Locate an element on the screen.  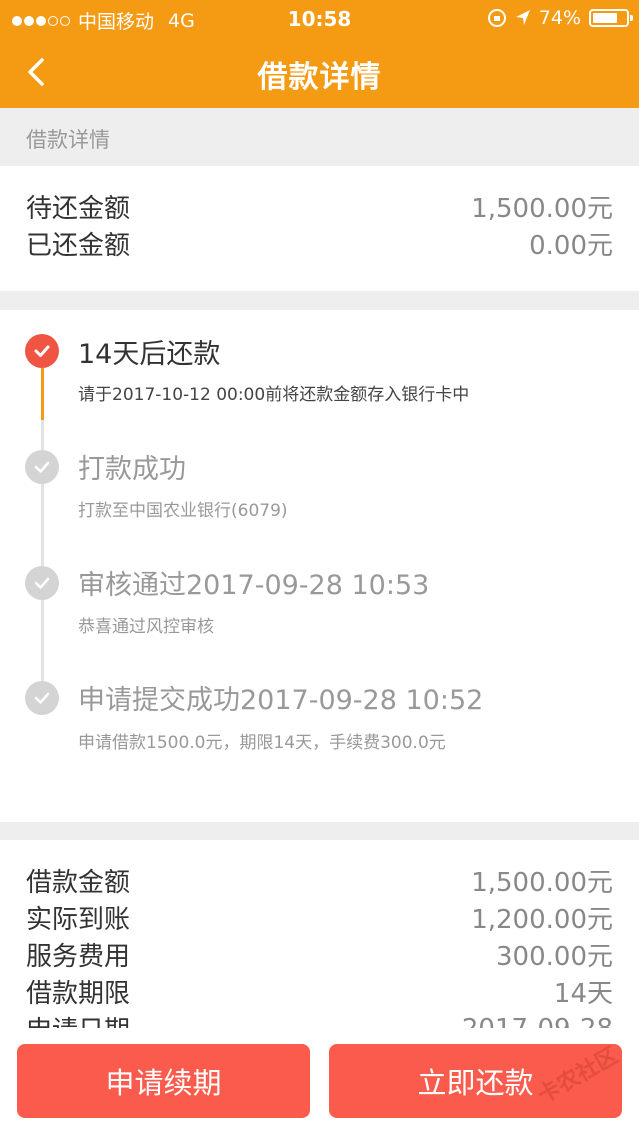
amount-value: 1,500.00元 is located at coordinates (542, 209).